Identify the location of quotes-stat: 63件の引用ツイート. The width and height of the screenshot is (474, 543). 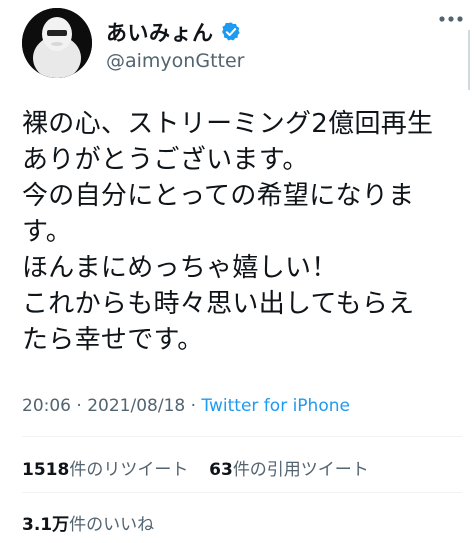
(289, 470).